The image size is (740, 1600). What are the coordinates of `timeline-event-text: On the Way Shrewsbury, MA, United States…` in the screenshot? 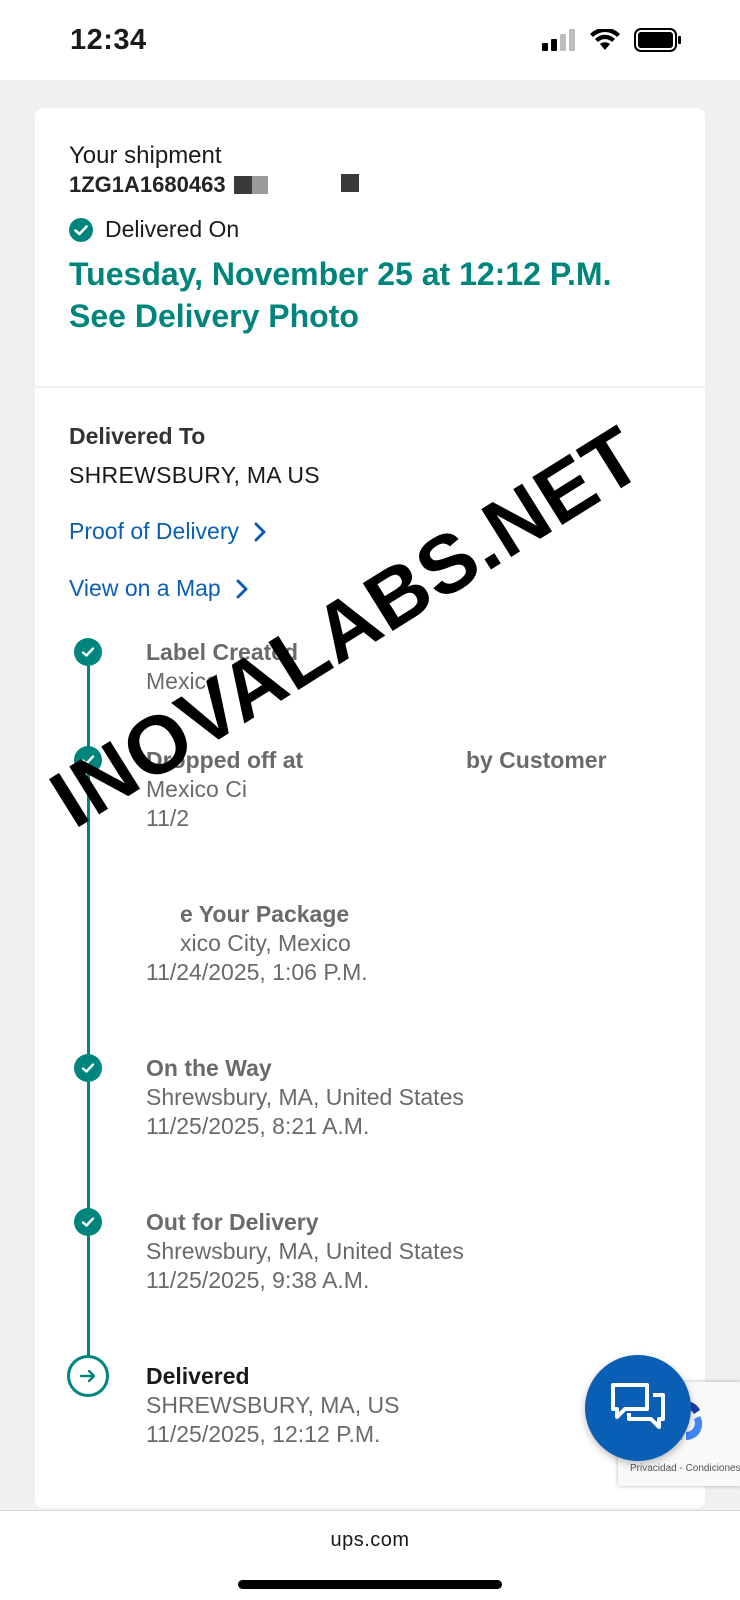 It's located at (305, 1097).